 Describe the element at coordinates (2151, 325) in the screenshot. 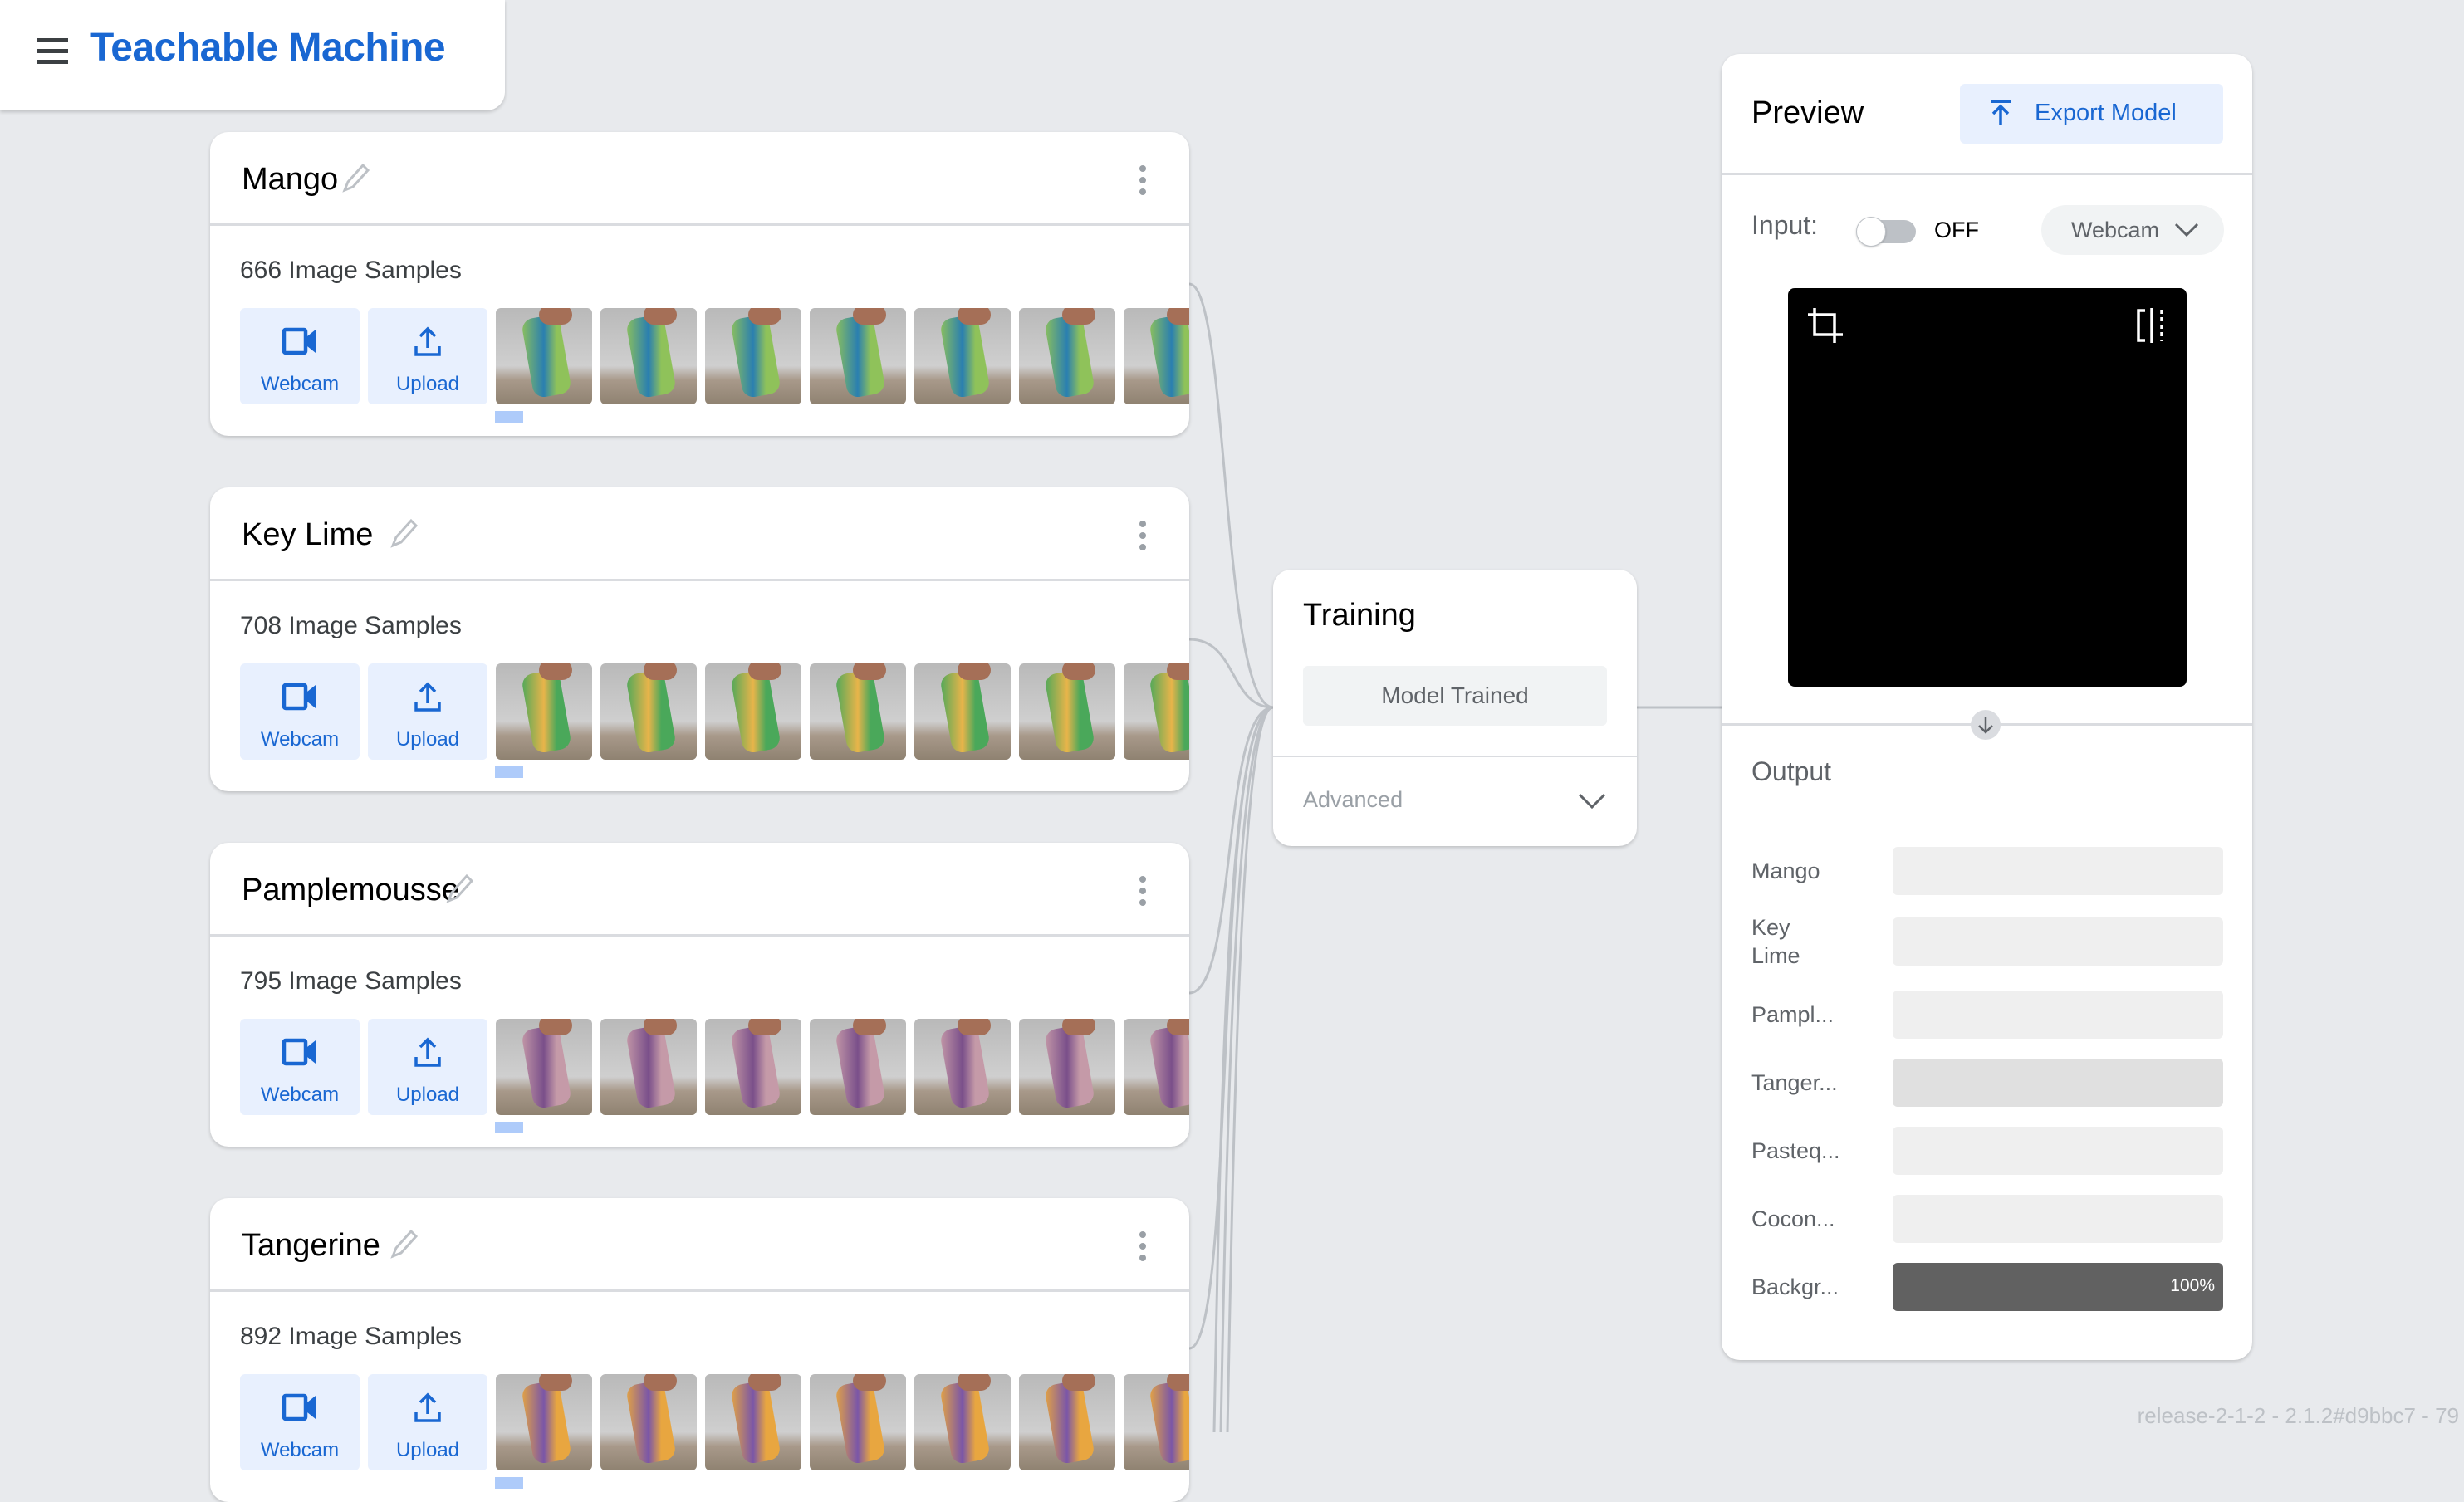

I see `flip-icon` at that location.